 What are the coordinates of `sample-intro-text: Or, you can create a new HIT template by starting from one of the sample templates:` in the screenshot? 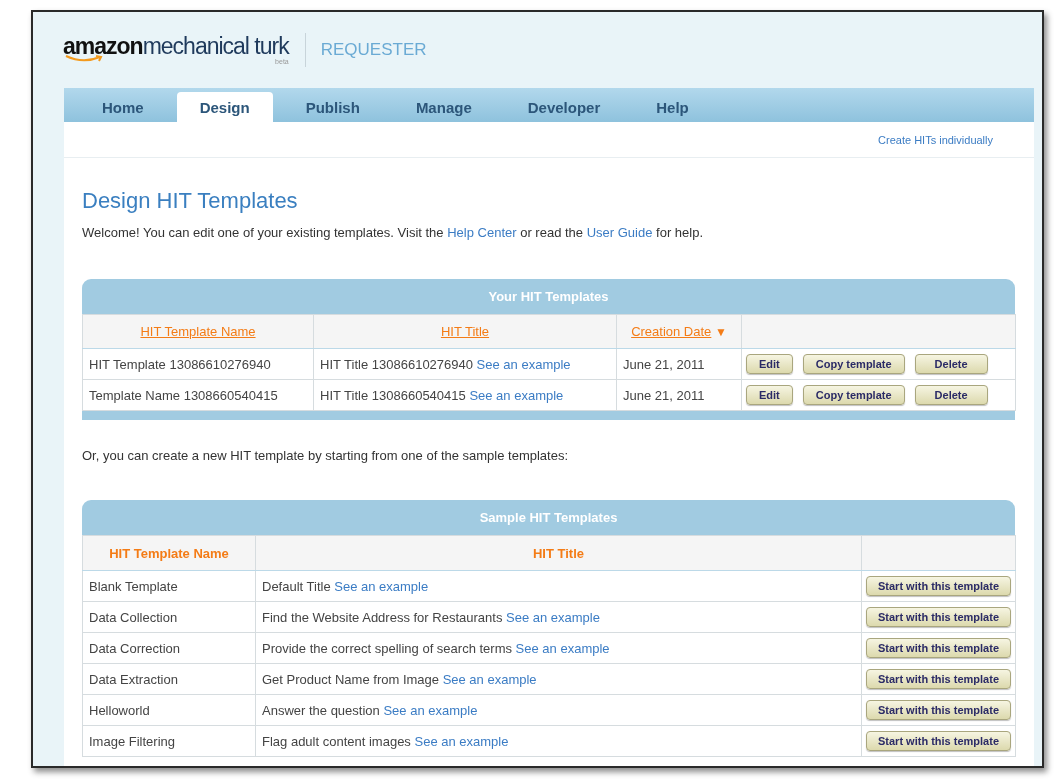 It's located at (325, 455).